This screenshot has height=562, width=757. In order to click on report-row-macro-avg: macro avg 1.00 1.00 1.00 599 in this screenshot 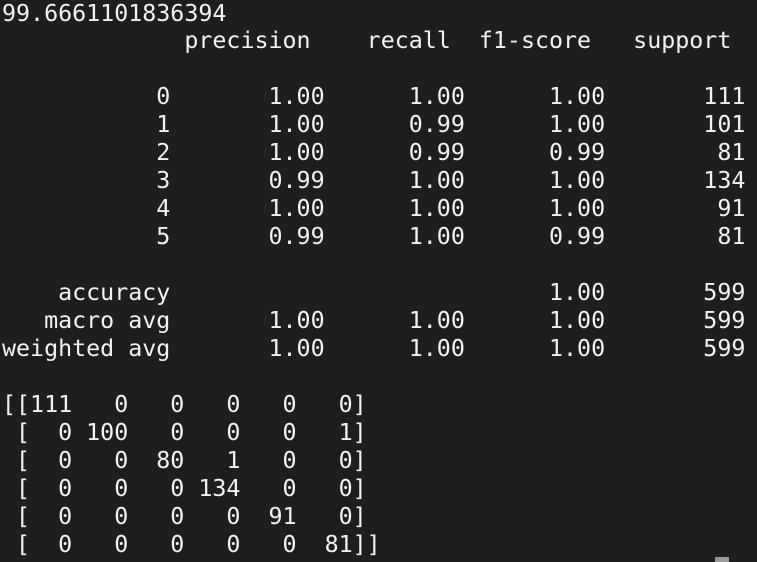, I will do `click(374, 320)`.